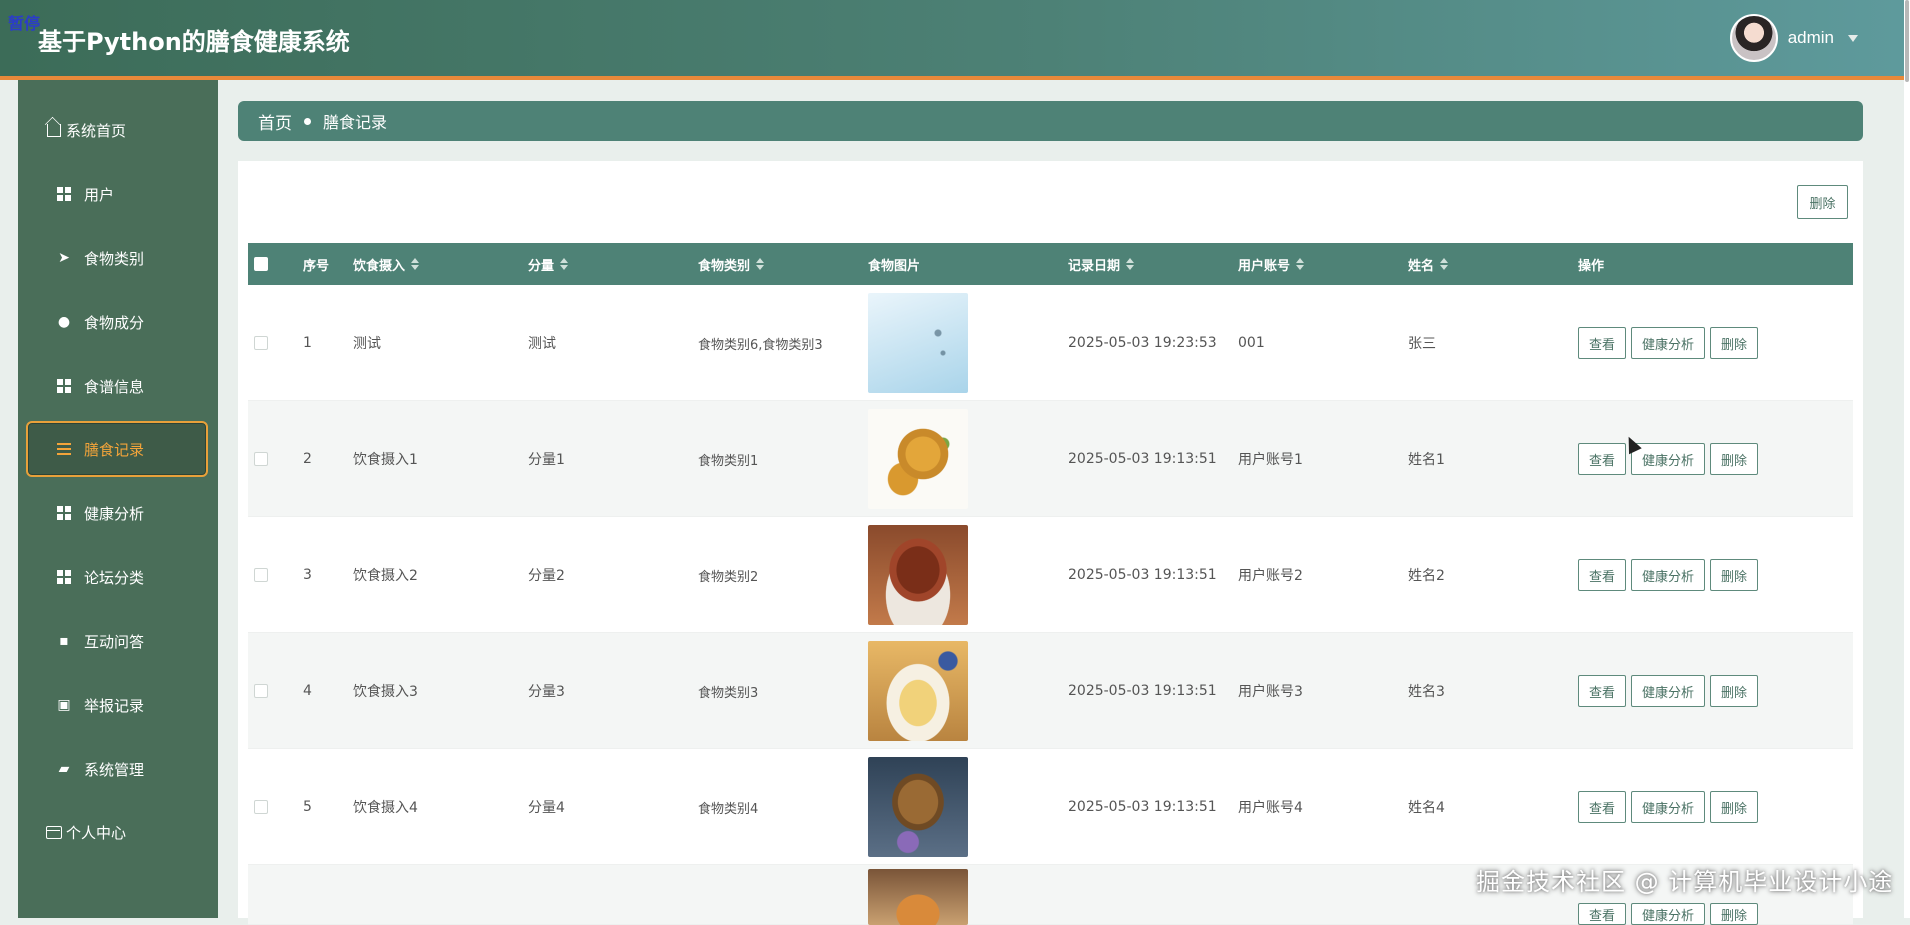 This screenshot has height=925, width=1910. Describe the element at coordinates (1822, 202) in the screenshot. I see `batch-delete-button: 删除` at that location.